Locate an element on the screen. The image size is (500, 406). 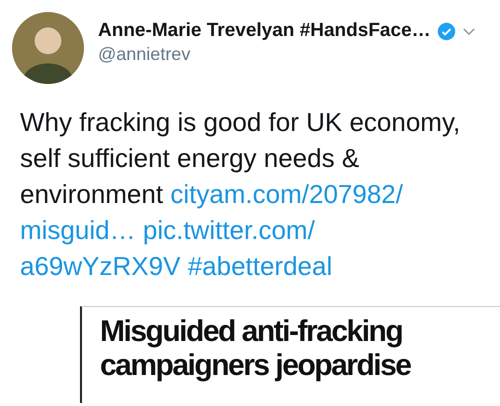
headline: campaigners jeopardise is located at coordinates (256, 366).